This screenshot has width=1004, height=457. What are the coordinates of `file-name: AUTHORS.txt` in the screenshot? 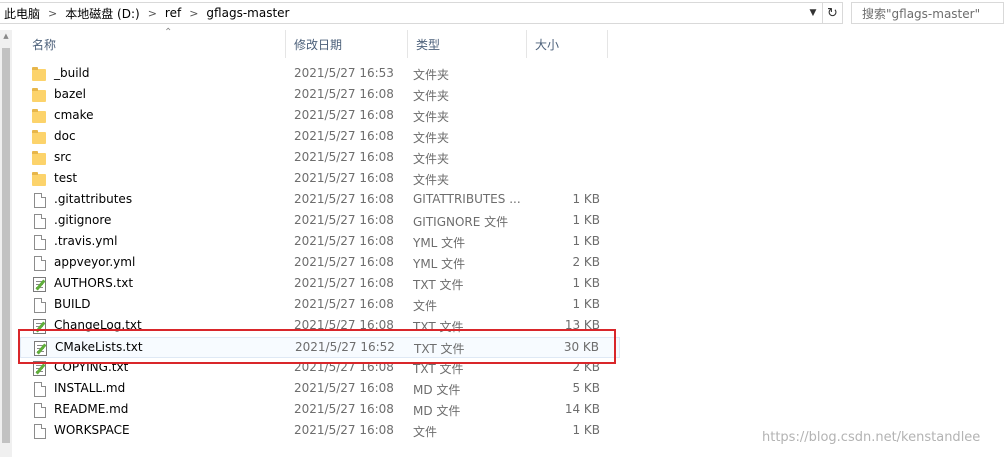 It's located at (93, 283).